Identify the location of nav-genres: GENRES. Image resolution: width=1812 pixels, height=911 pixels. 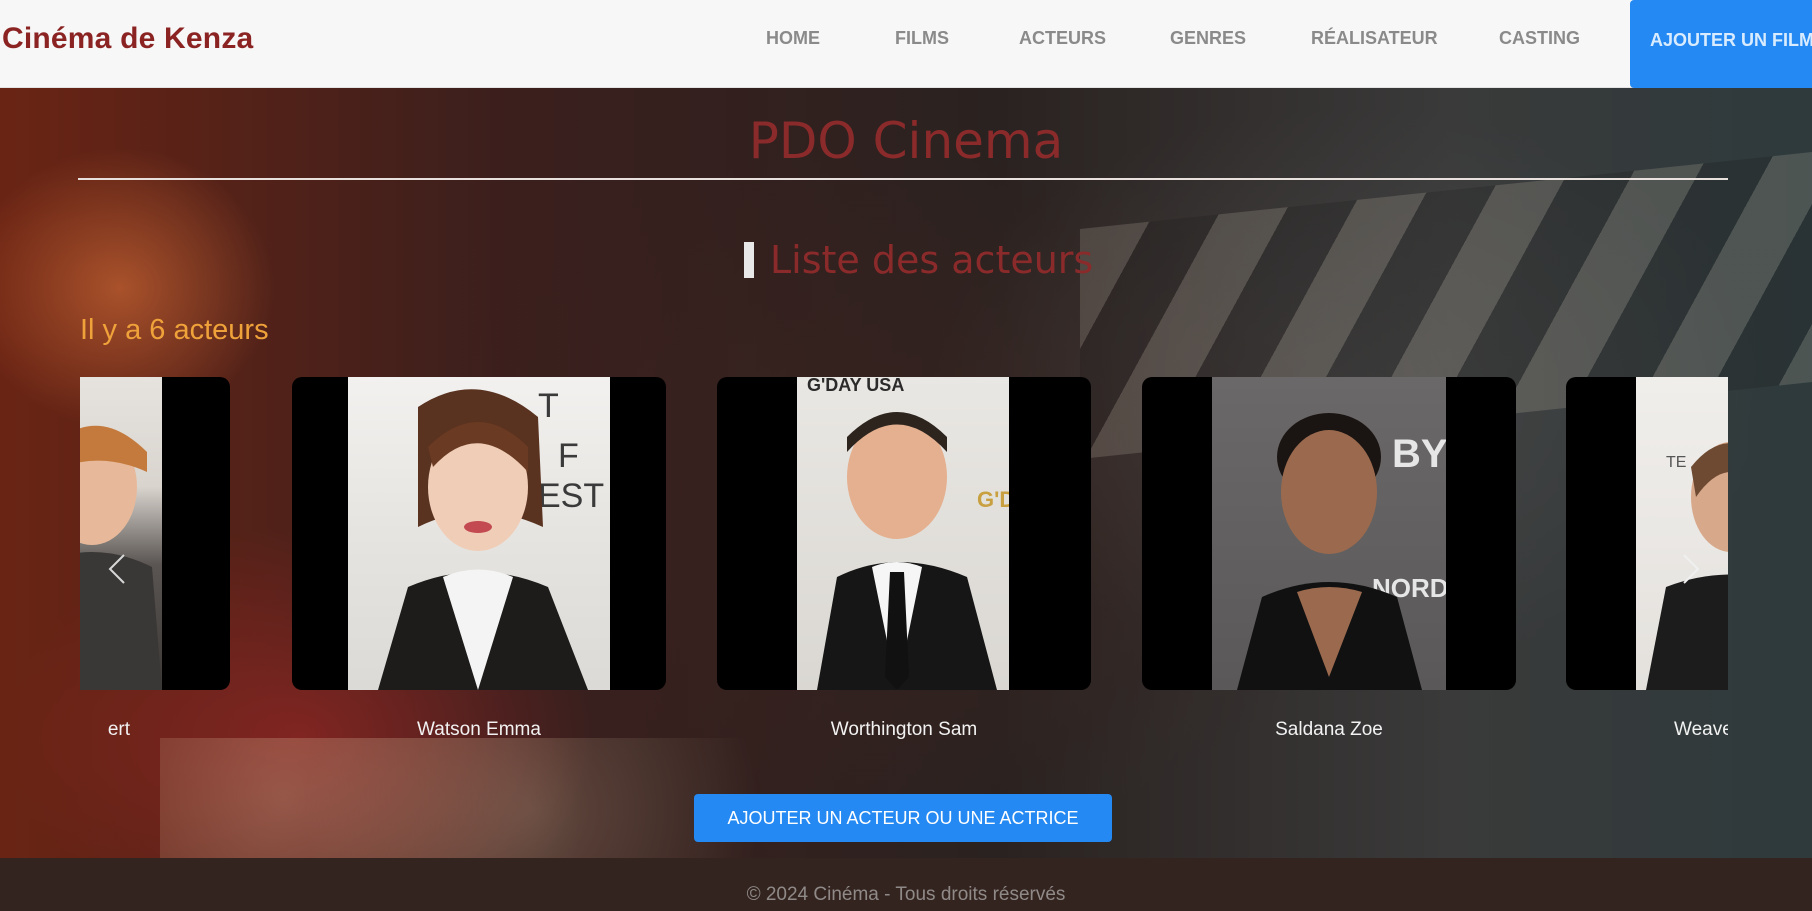
(1208, 38).